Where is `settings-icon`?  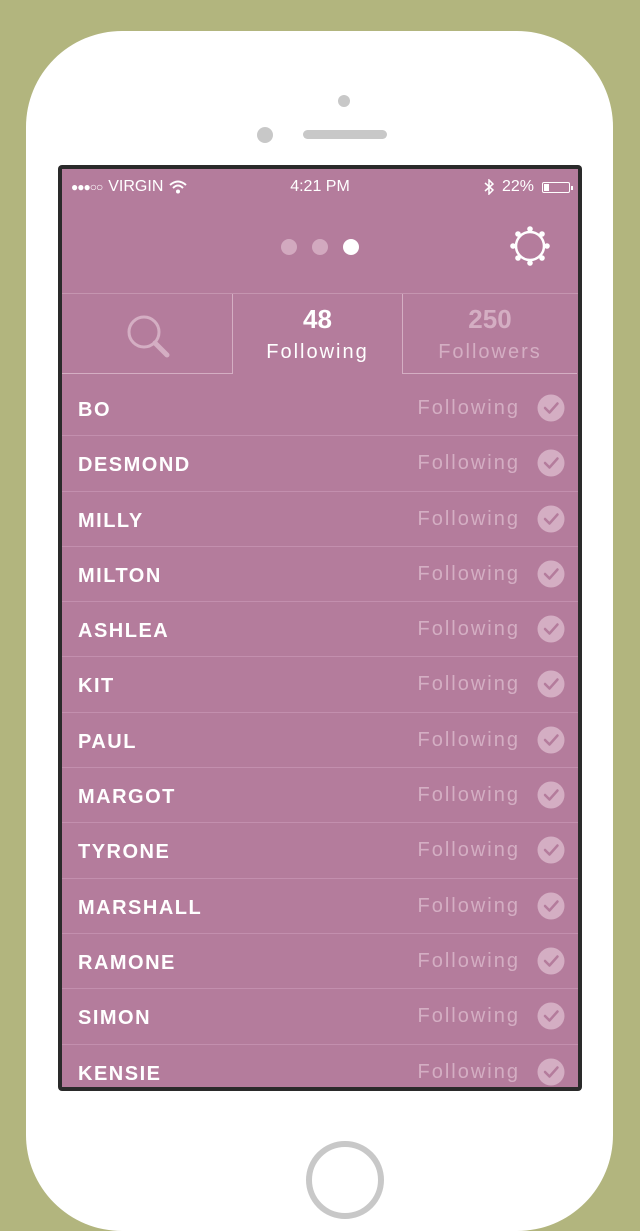
settings-icon is located at coordinates (530, 246).